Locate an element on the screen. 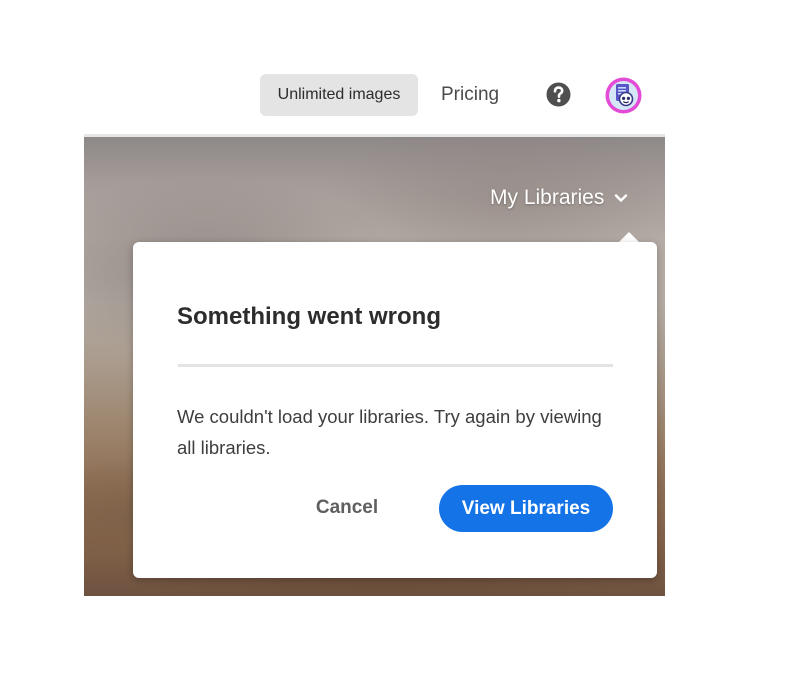 Image resolution: width=787 pixels, height=679 pixels. help-icon is located at coordinates (558, 94).